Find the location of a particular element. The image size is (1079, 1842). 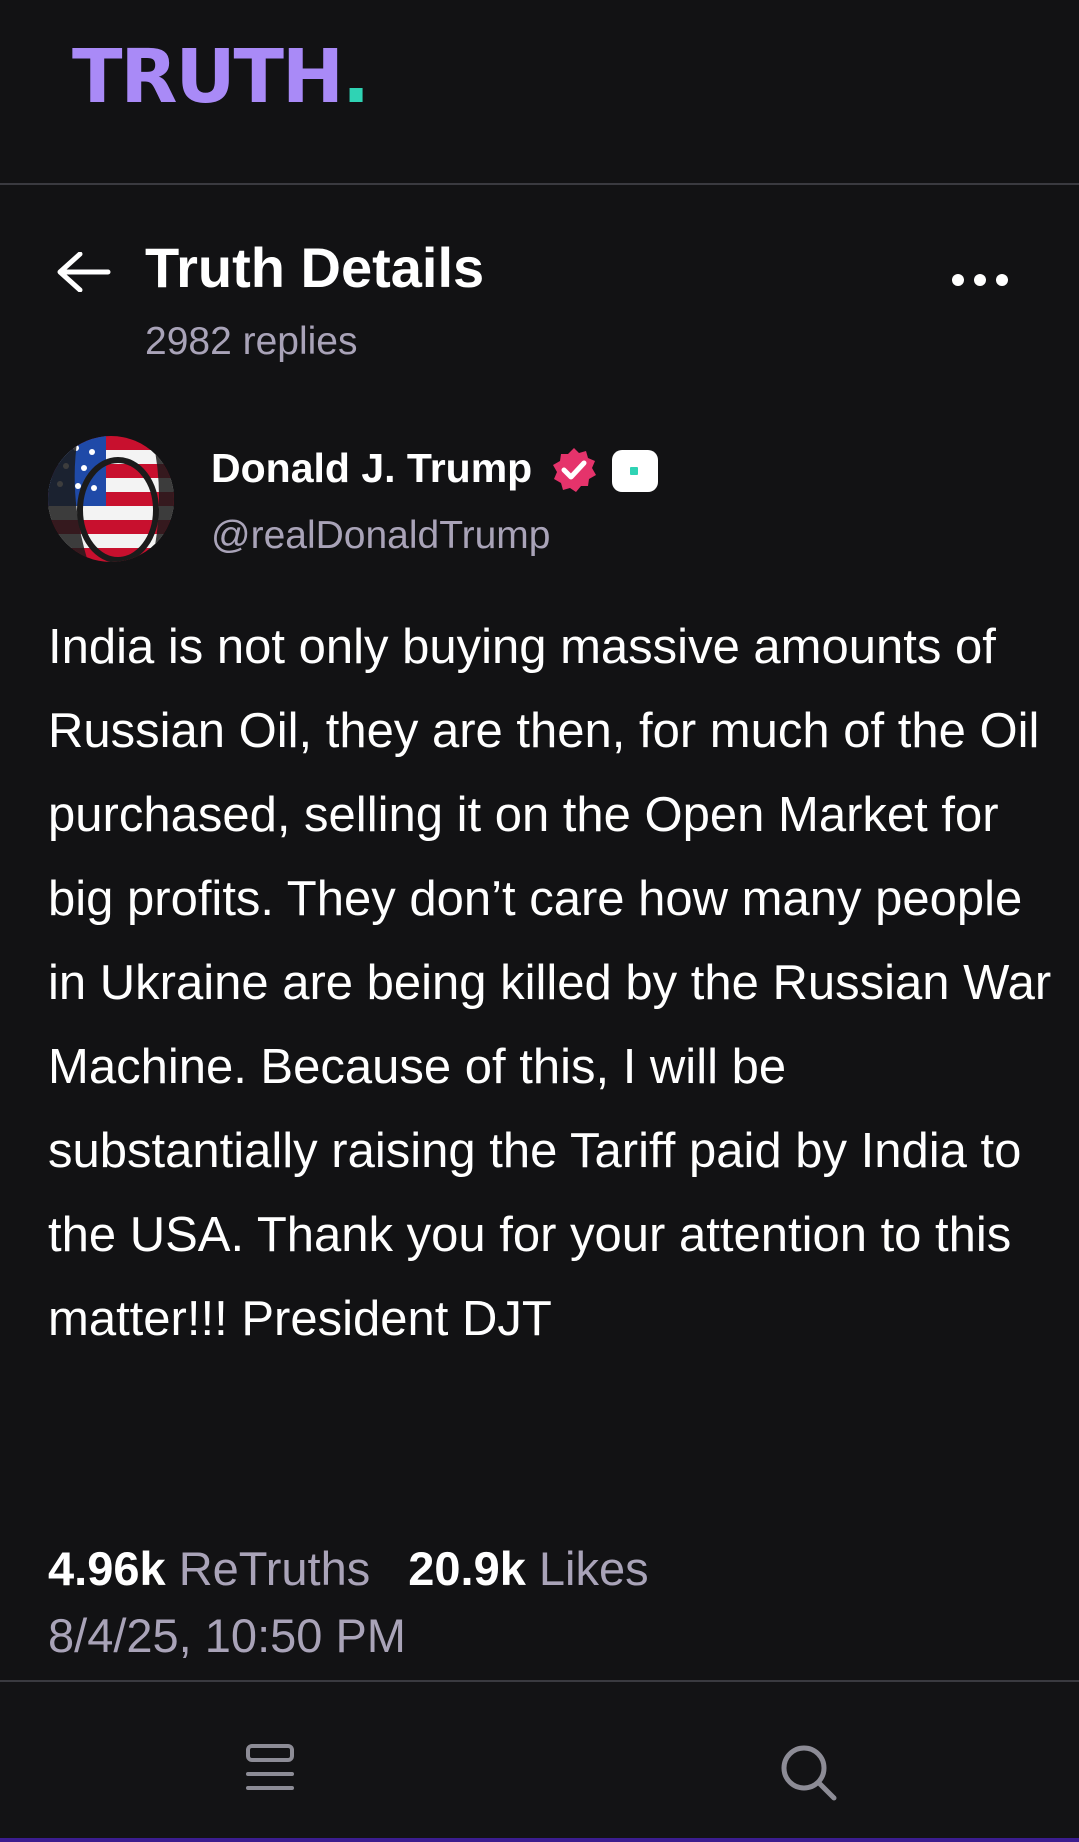

truth-badge-icon is located at coordinates (635, 471).